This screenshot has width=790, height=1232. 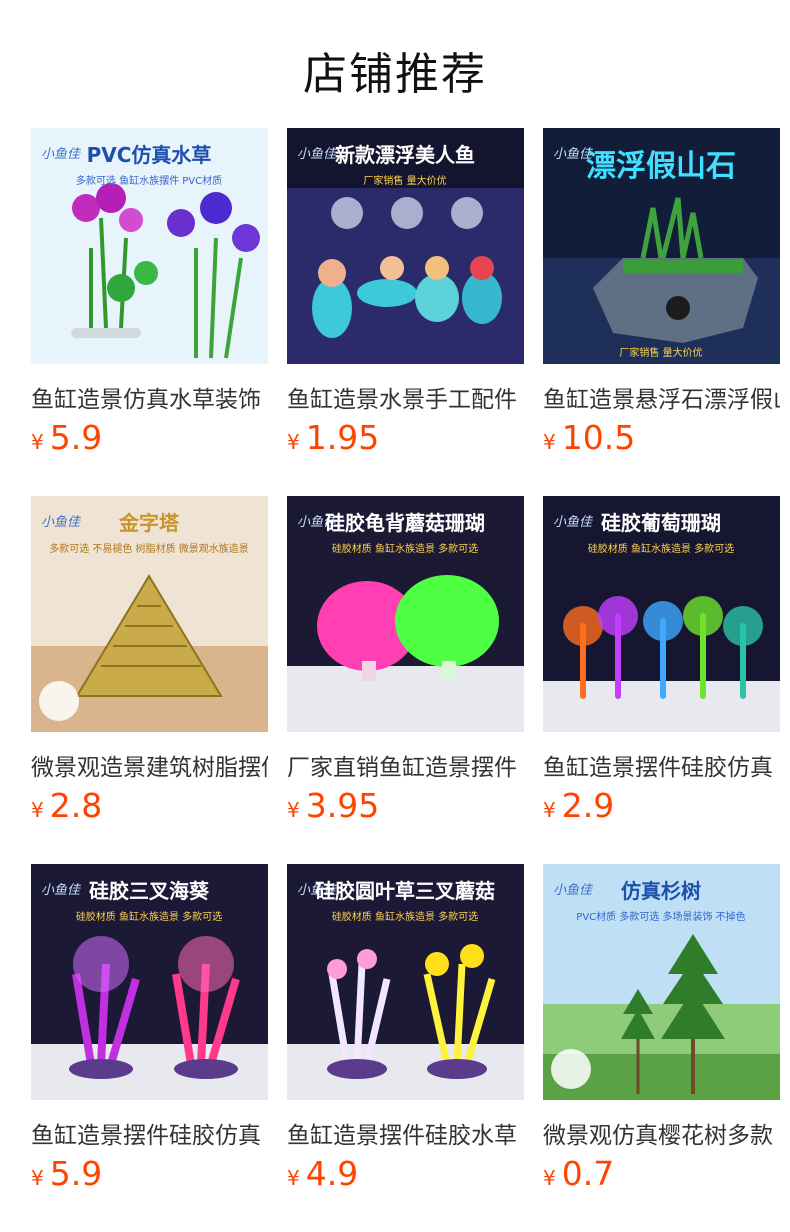 What do you see at coordinates (661, 523) in the screenshot?
I see `svg-text: 硅胶葡萄珊瑚` at bounding box center [661, 523].